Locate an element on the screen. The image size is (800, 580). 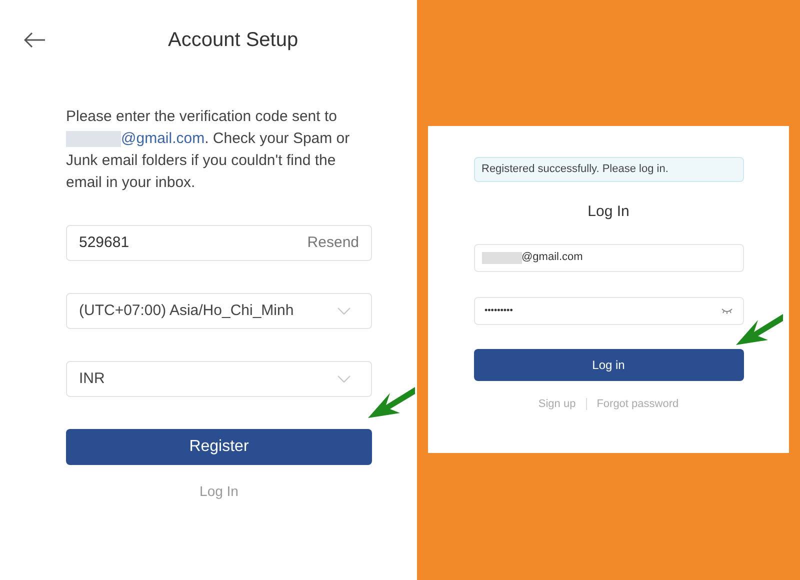
email-field: @gmail.com is located at coordinates (609, 258).